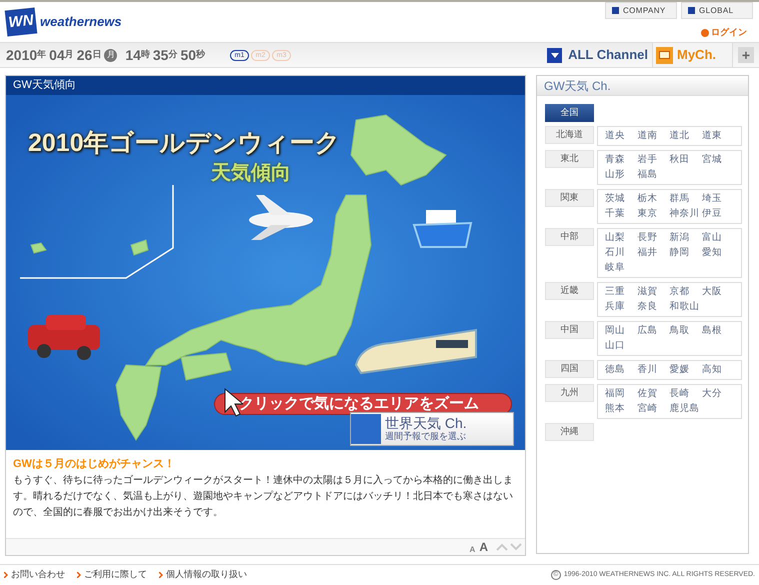 This screenshot has width=759, height=585. I want to click on region-button: 関東, so click(569, 198).